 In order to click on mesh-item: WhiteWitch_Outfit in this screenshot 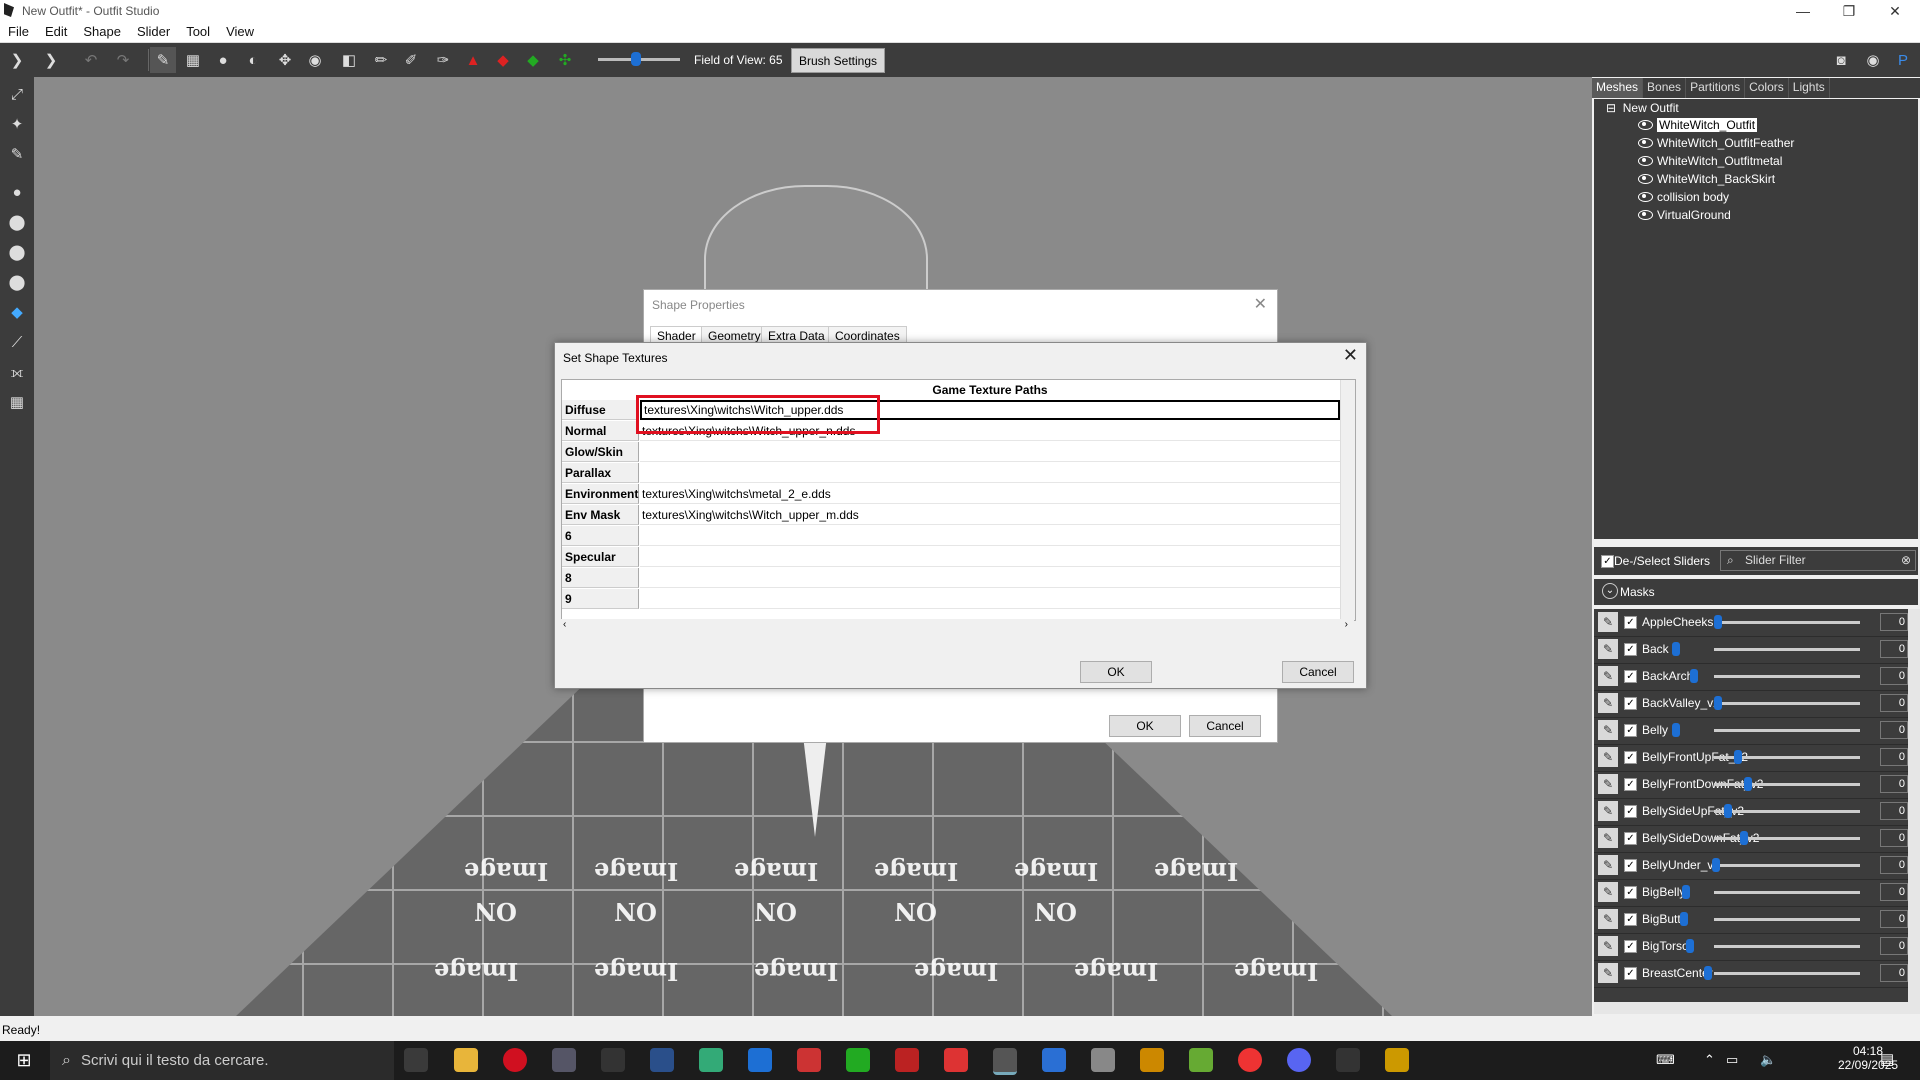, I will do `click(1698, 125)`.